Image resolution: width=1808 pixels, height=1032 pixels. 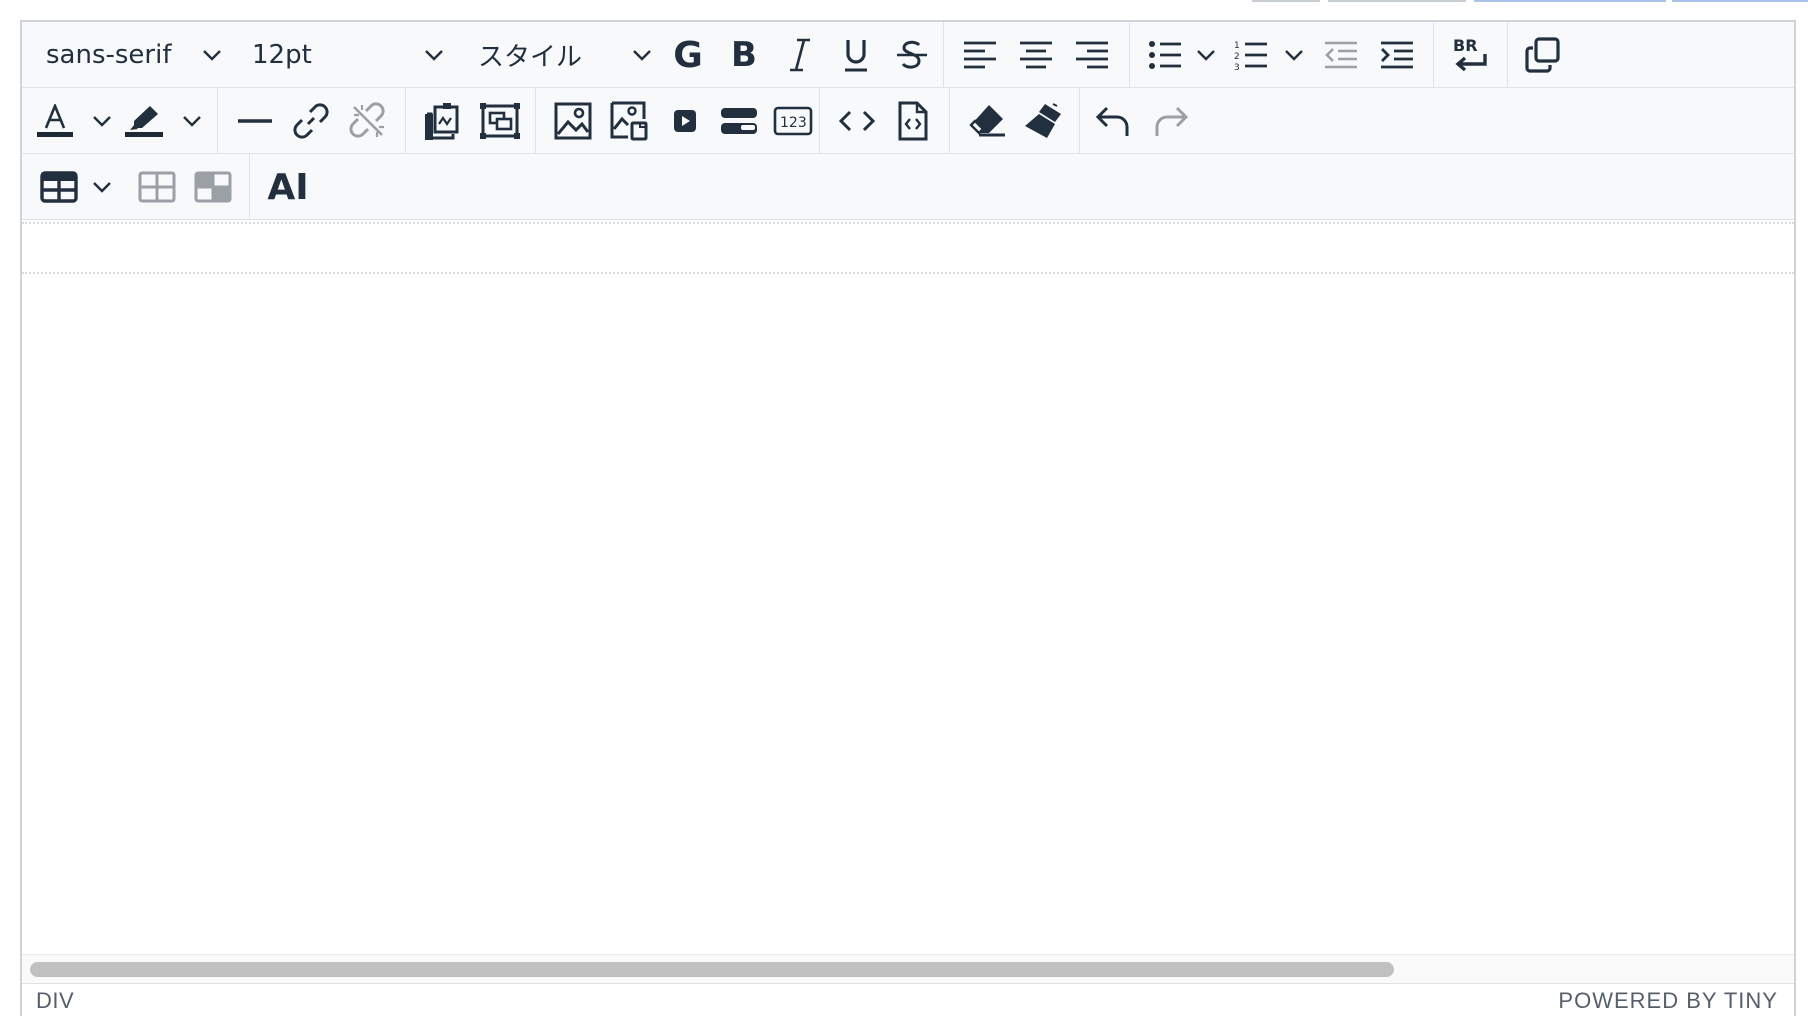 What do you see at coordinates (471, 120) in the screenshot?
I see `paste-group` at bounding box center [471, 120].